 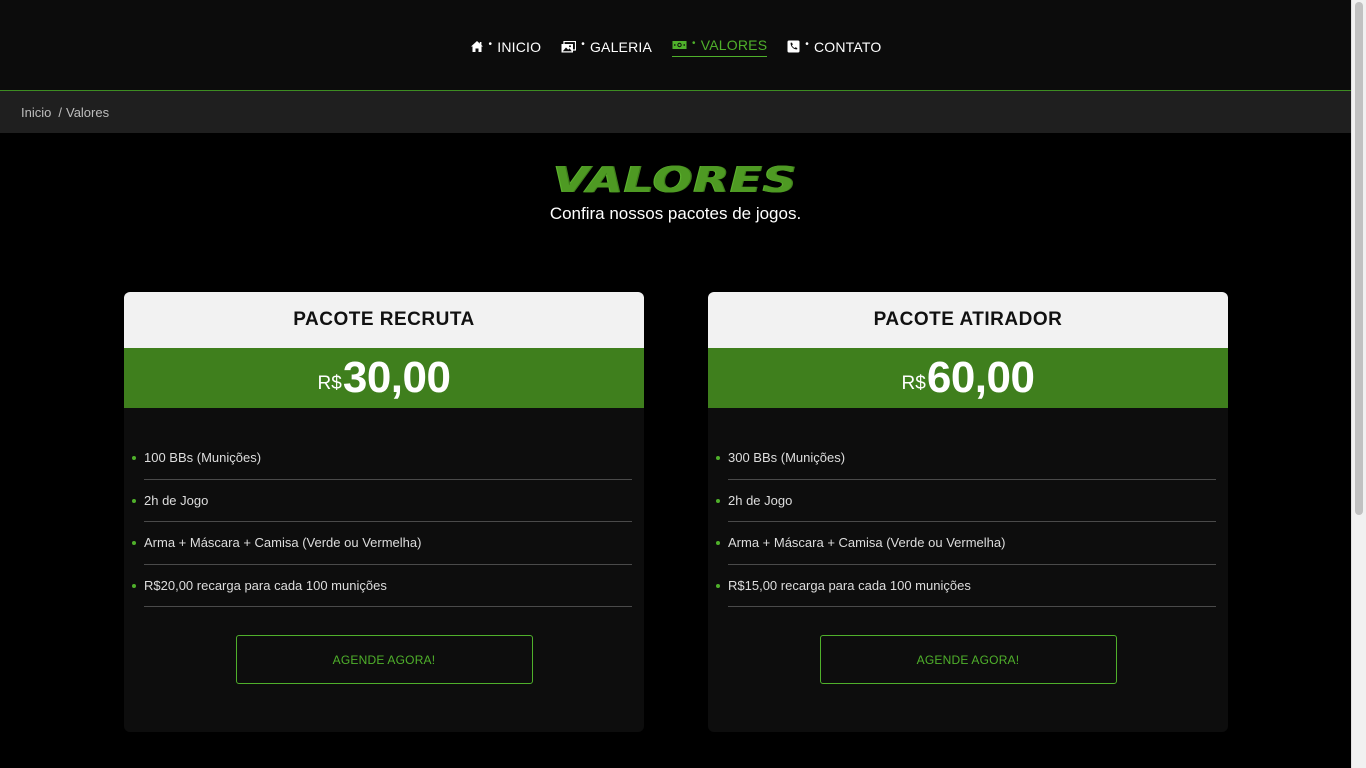 I want to click on page-title: VALORES, so click(x=675, y=180).